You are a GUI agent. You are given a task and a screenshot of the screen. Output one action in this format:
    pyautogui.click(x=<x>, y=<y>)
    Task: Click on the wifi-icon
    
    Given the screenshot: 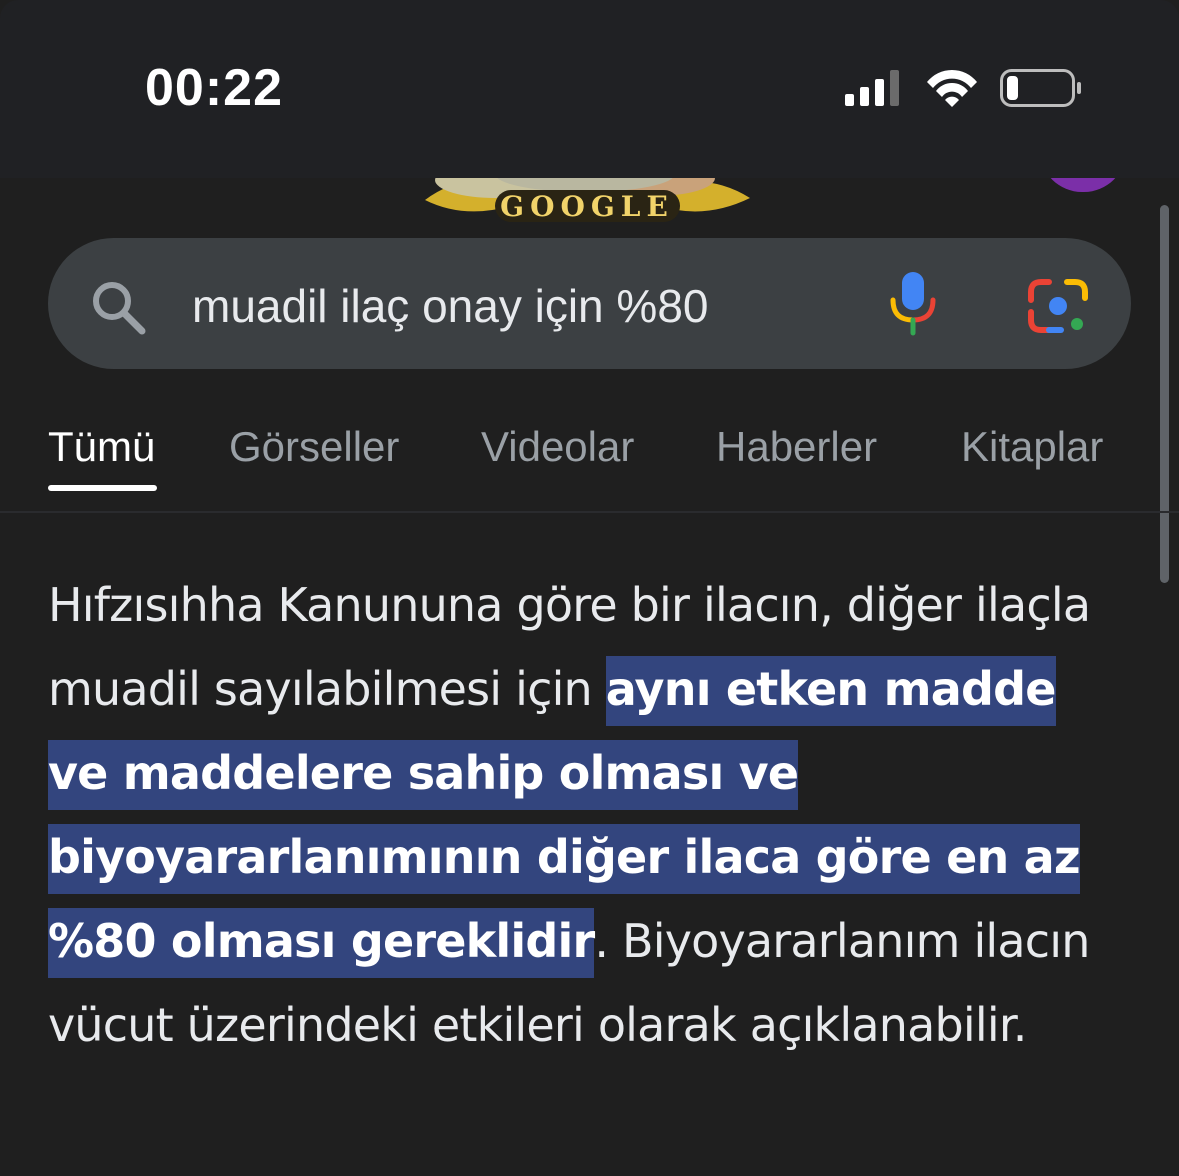 What is the action you would take?
    pyautogui.click(x=952, y=88)
    